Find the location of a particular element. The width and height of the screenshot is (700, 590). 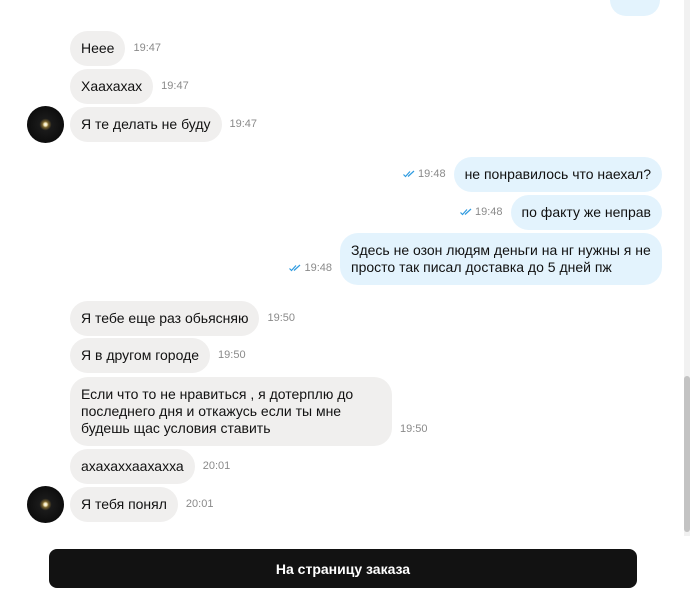

message-text: по факту же неправ is located at coordinates (586, 212).